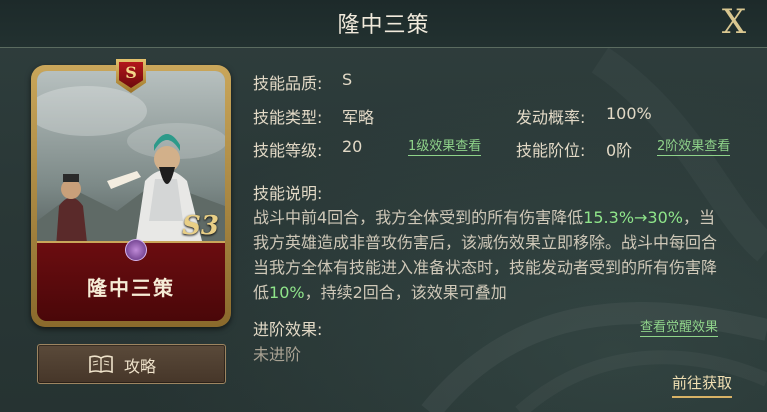 This screenshot has width=767, height=412. Describe the element at coordinates (405, 292) in the screenshot. I see `desc-p2-text-b: ，持续2回合，该效果可叠加` at that location.